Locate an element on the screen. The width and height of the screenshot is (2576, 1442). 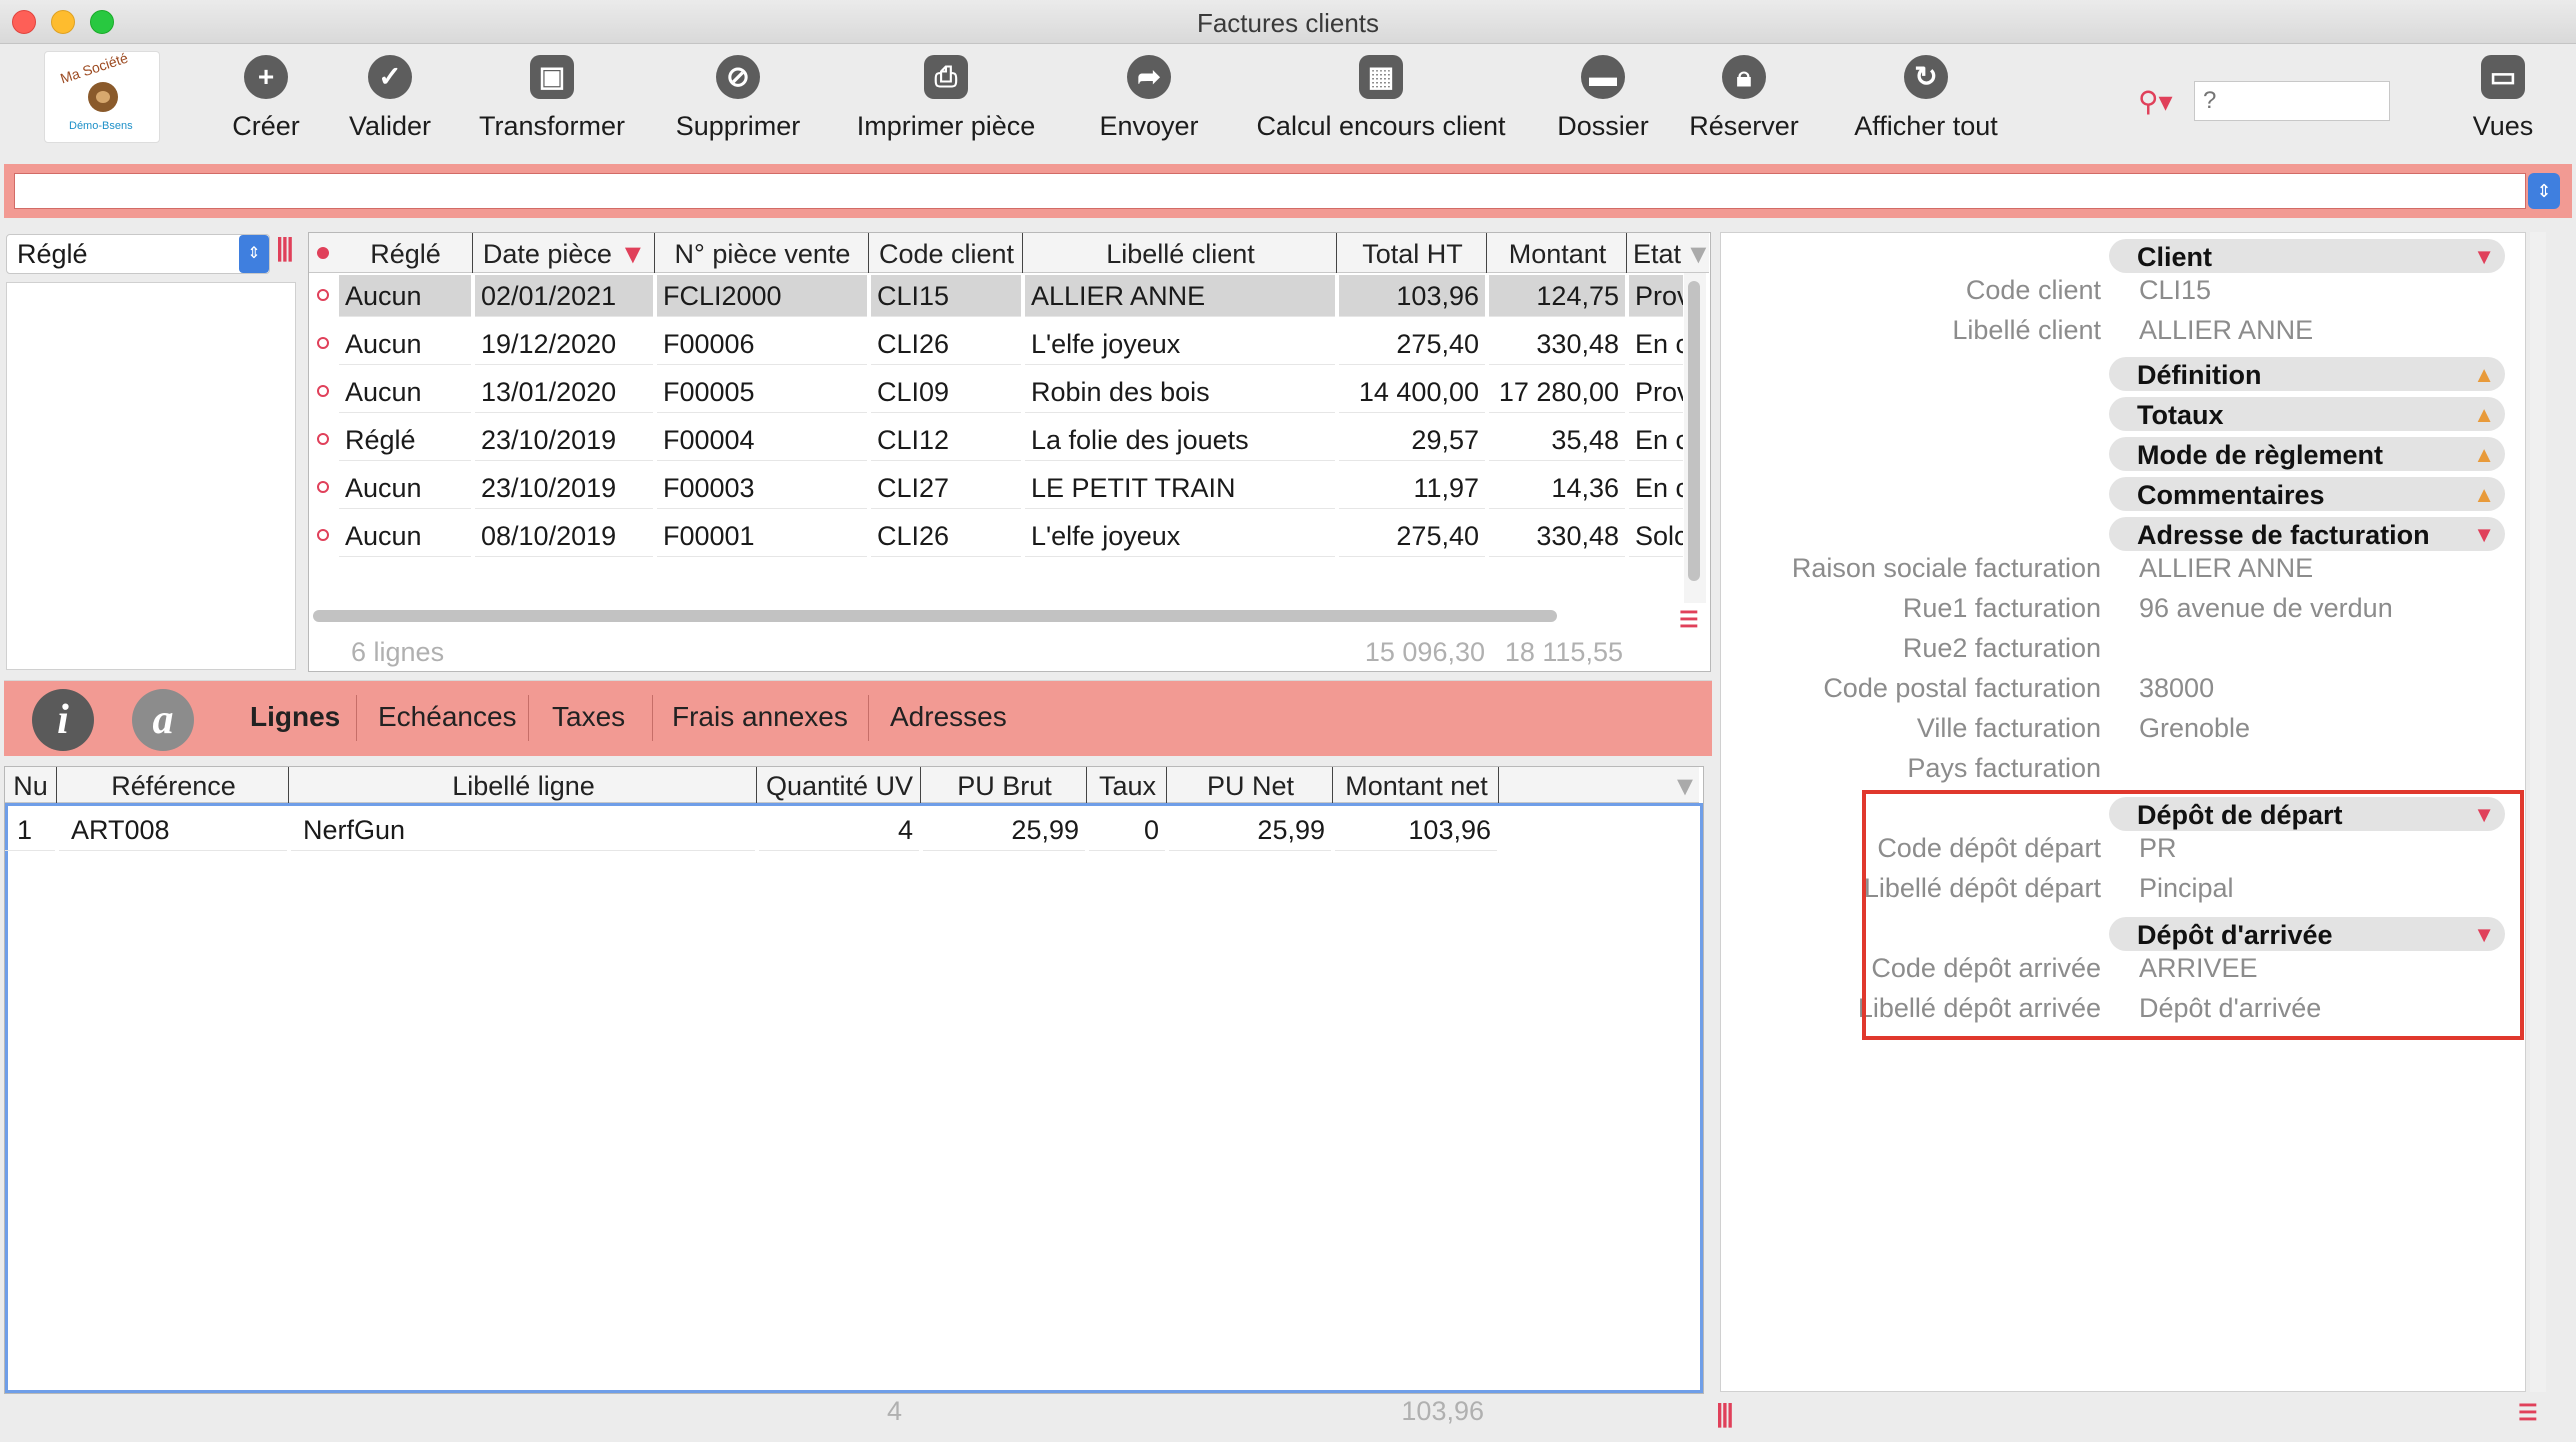
field-value-raison-sociale: ALLIER ANNE is located at coordinates (2226, 568).